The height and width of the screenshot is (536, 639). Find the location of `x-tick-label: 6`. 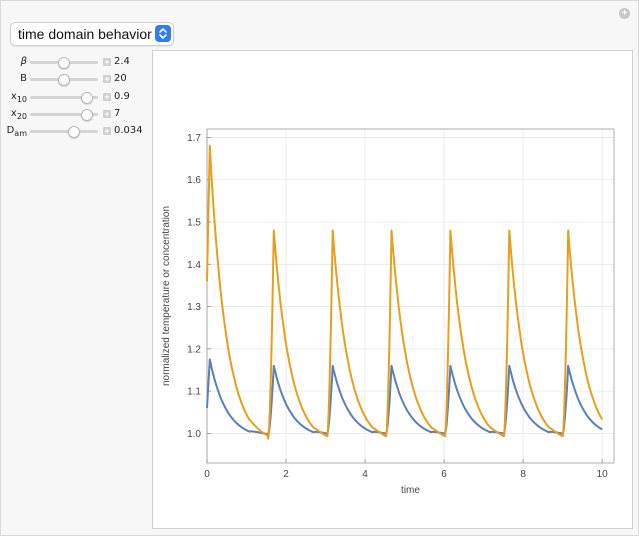

x-tick-label: 6 is located at coordinates (444, 474).